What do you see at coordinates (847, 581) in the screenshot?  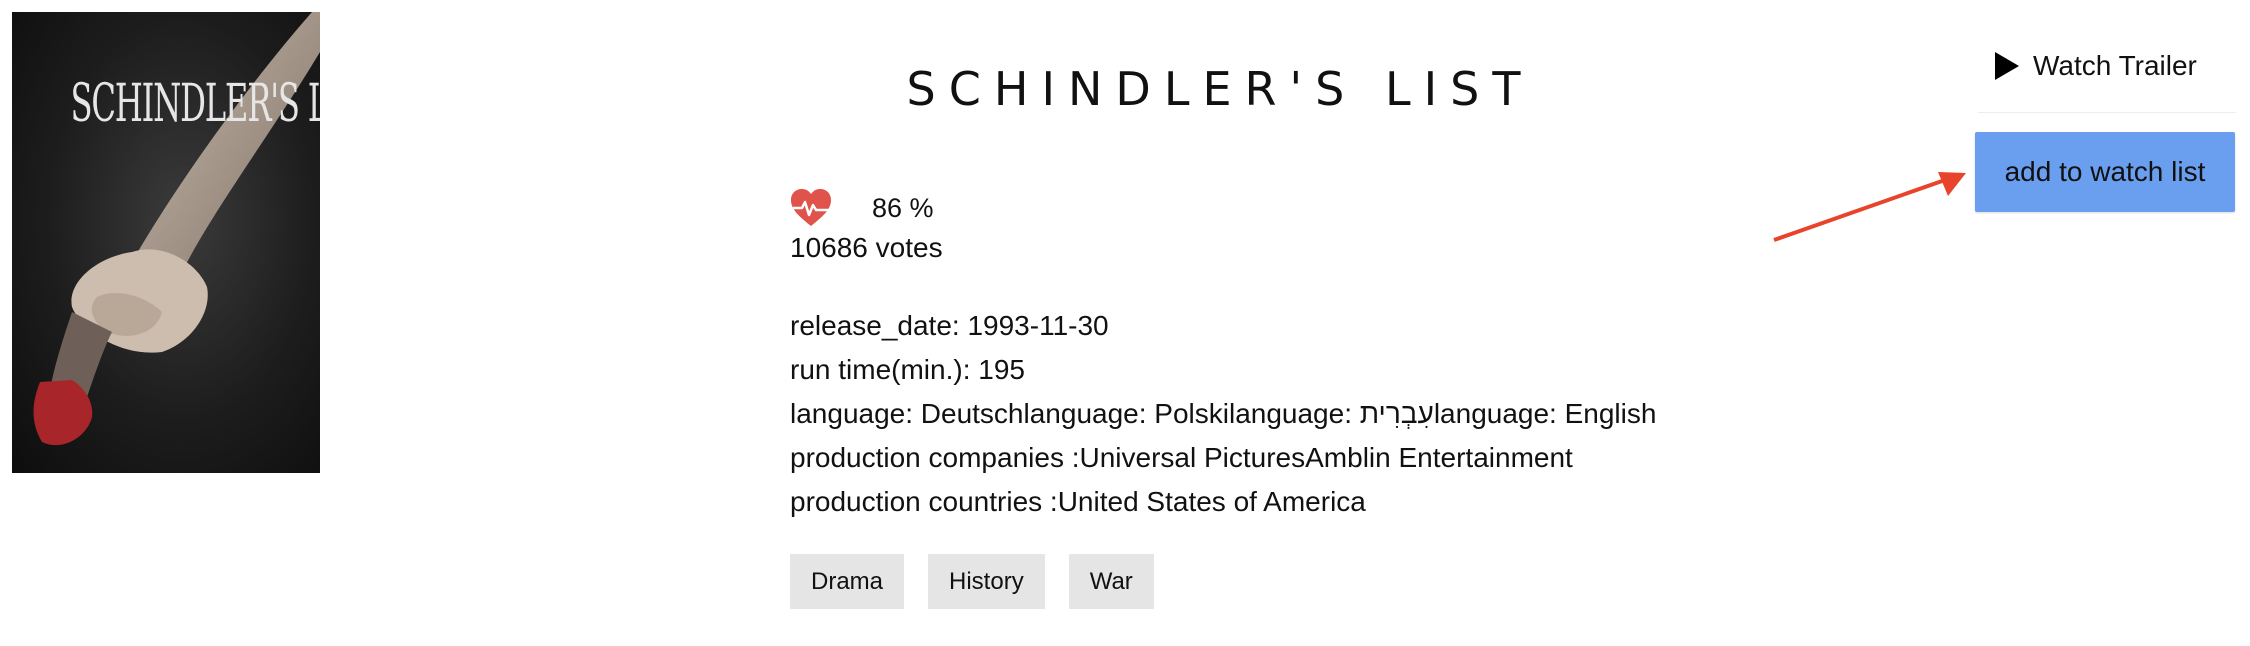 I see `genre-tag-drama: Drama` at bounding box center [847, 581].